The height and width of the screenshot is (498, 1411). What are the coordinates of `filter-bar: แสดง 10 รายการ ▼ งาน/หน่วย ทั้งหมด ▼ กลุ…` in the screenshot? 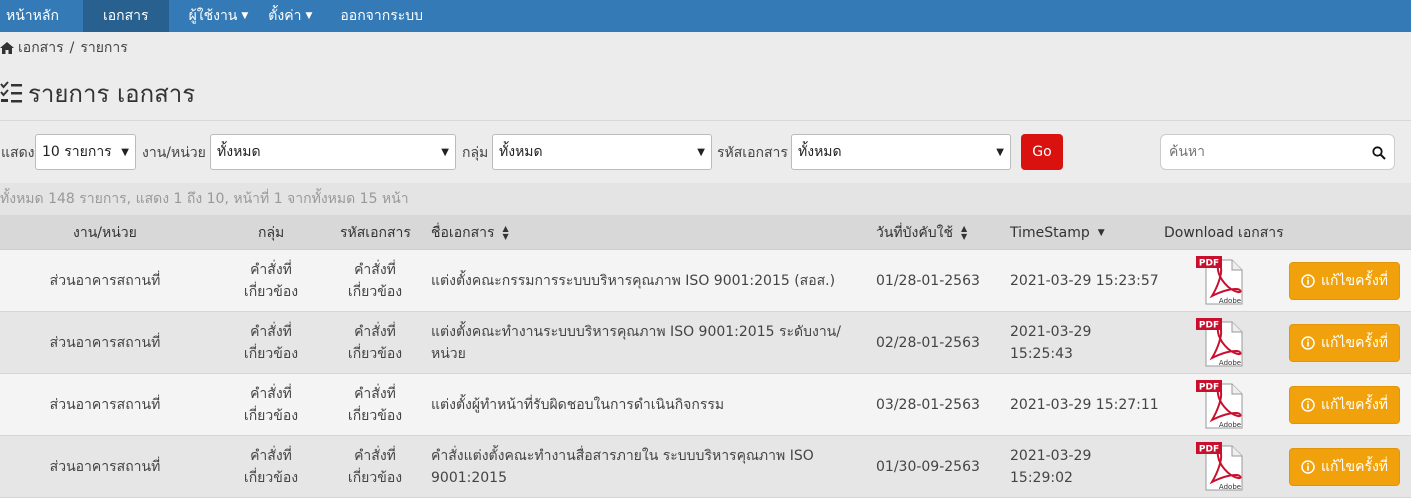 It's located at (705, 152).